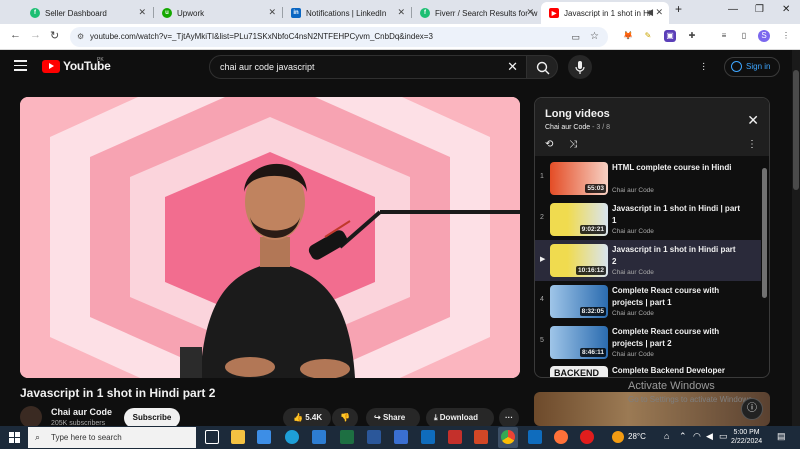  What do you see at coordinates (87, 13) in the screenshot?
I see `tab-seller-dashboard: f Seller Dashboard ✕` at bounding box center [87, 13].